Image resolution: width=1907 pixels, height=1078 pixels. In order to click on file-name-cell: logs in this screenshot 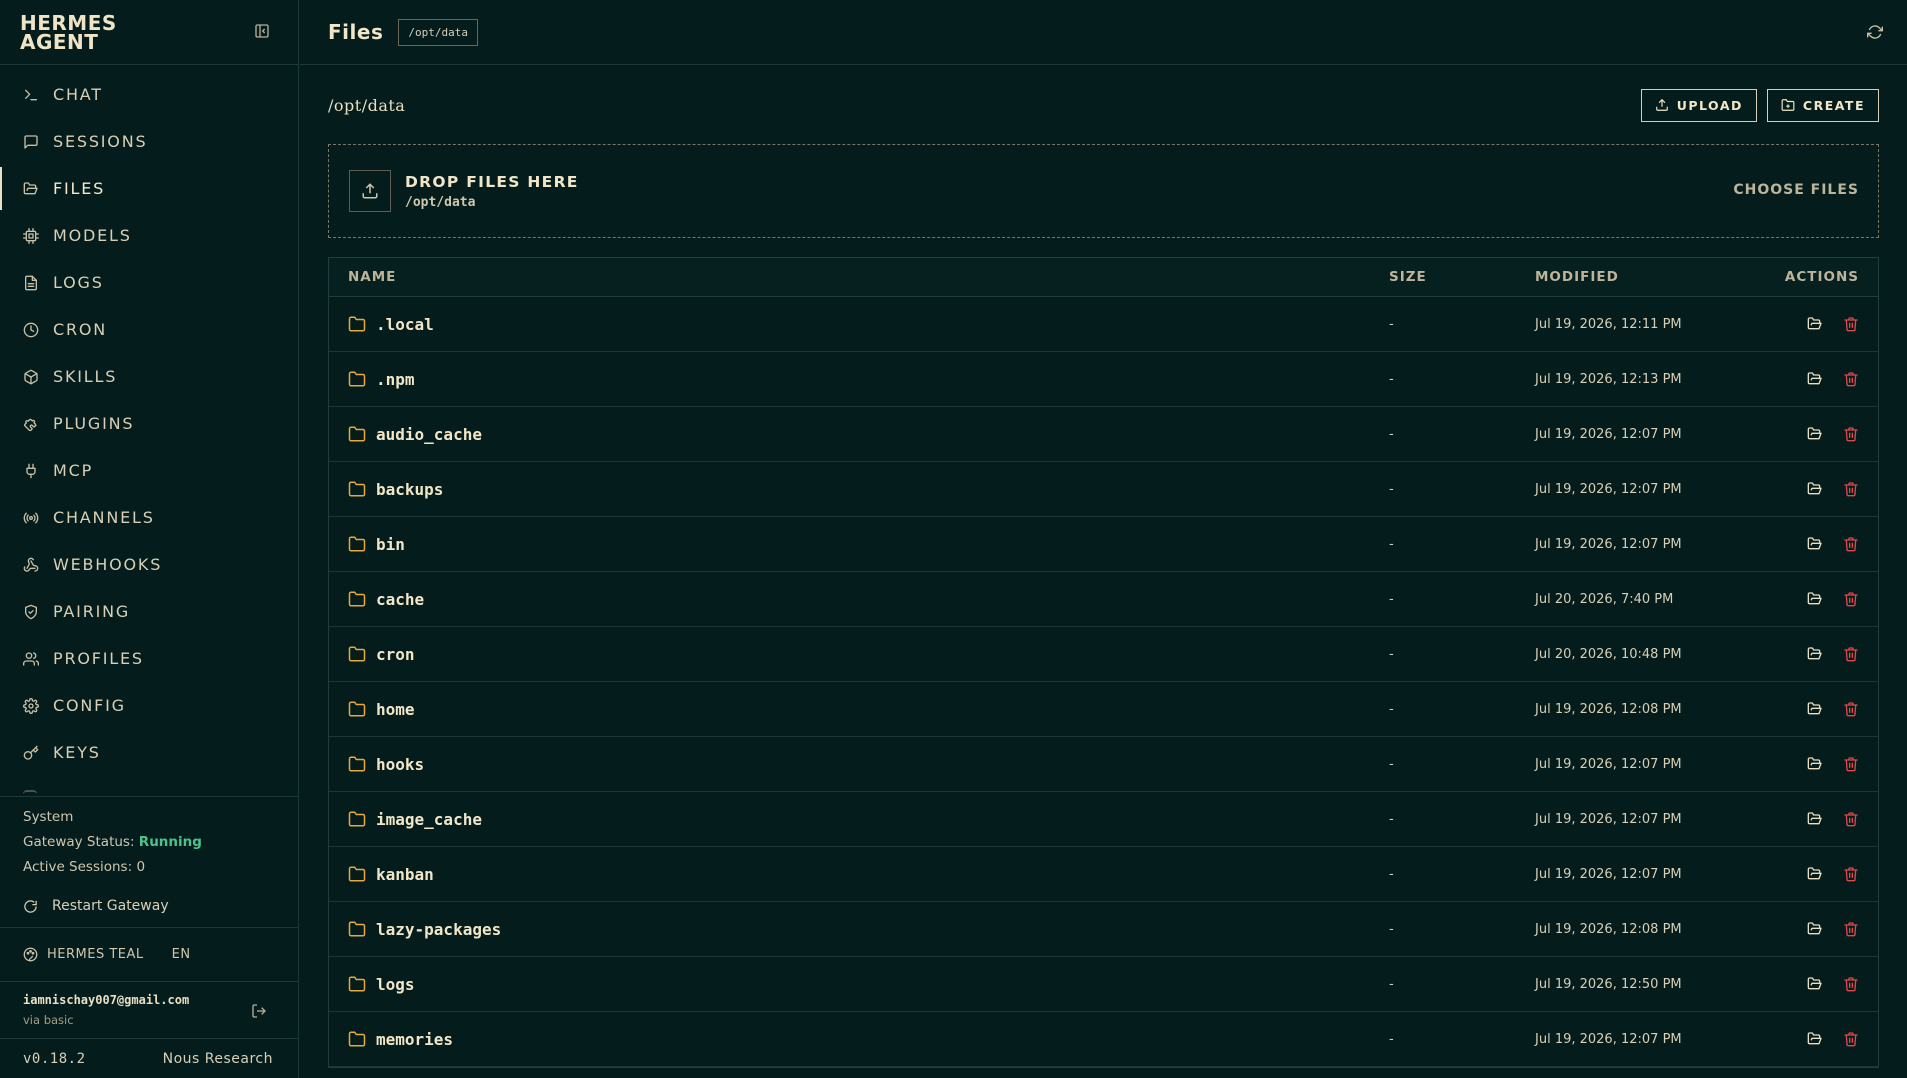, I will do `click(859, 984)`.